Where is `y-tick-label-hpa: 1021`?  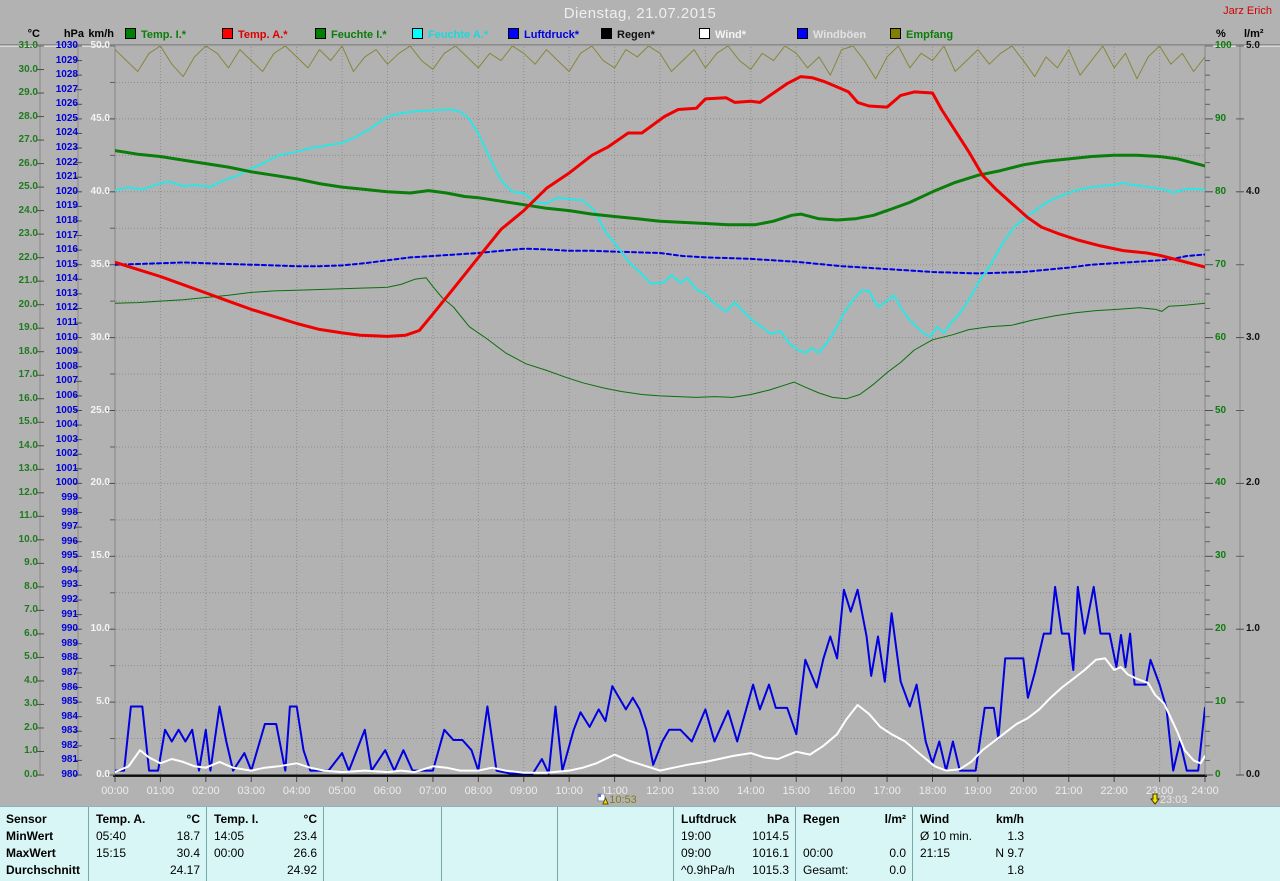 y-tick-label-hpa: 1021 is located at coordinates (66, 177).